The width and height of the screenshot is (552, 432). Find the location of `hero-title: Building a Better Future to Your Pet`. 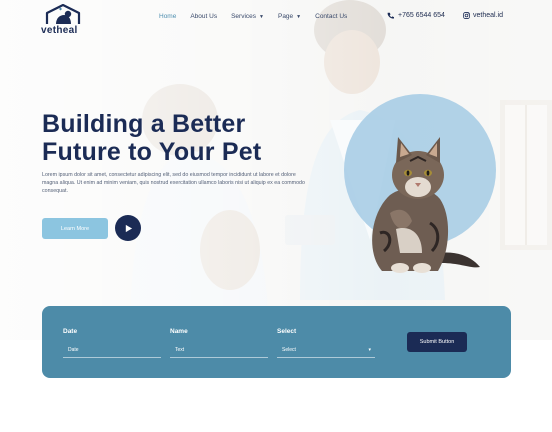

hero-title: Building a Better Future to Your Pet is located at coordinates (187, 138).